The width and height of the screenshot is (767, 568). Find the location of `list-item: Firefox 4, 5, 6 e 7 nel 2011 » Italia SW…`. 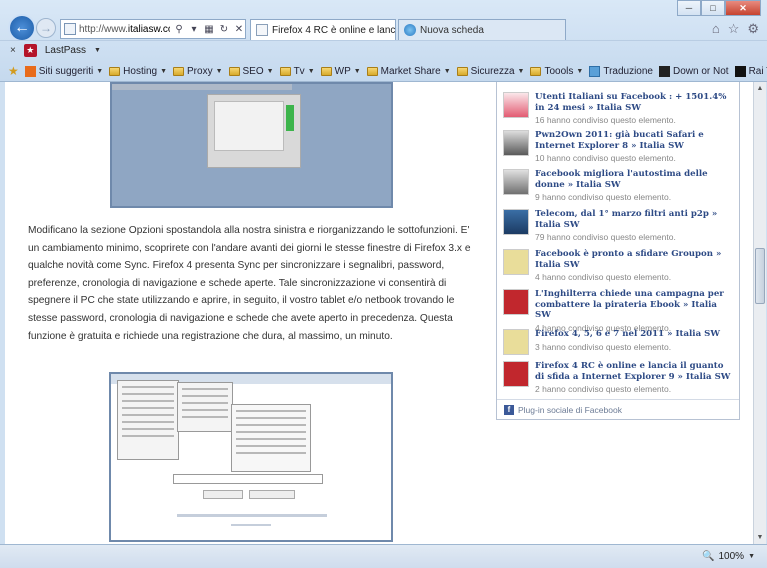

list-item: Firefox 4, 5, 6 e 7 nel 2011 » Italia SW… is located at coordinates (619, 342).